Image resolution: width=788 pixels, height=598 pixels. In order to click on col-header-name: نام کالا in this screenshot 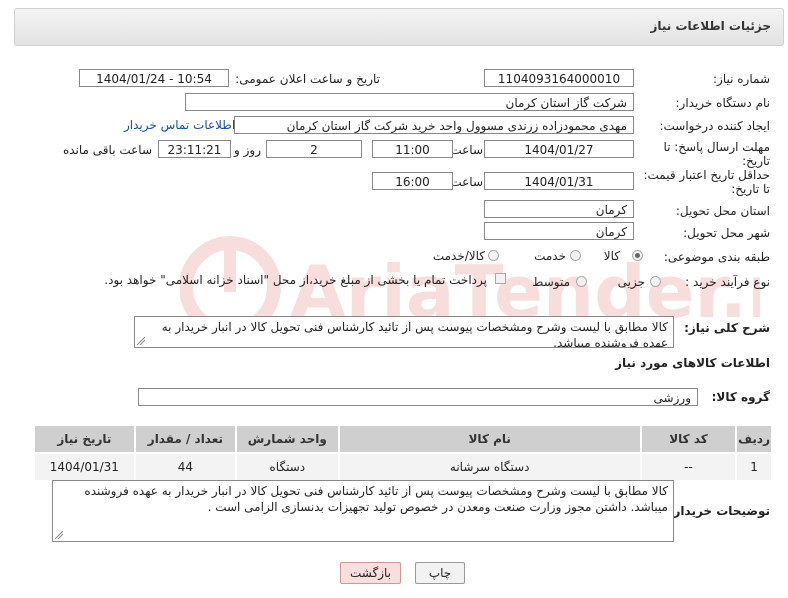, I will do `click(489, 439)`.